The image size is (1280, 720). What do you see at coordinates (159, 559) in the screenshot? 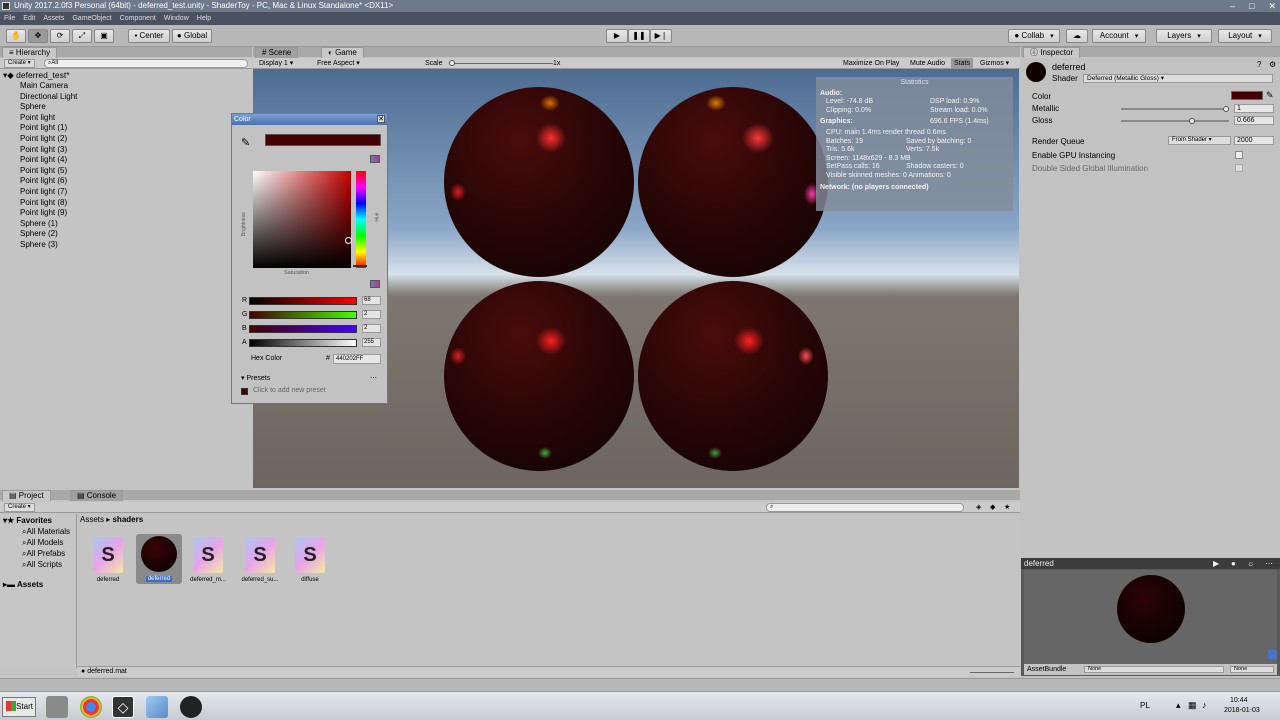
I see `asset-item-selected: deferred` at bounding box center [159, 559].